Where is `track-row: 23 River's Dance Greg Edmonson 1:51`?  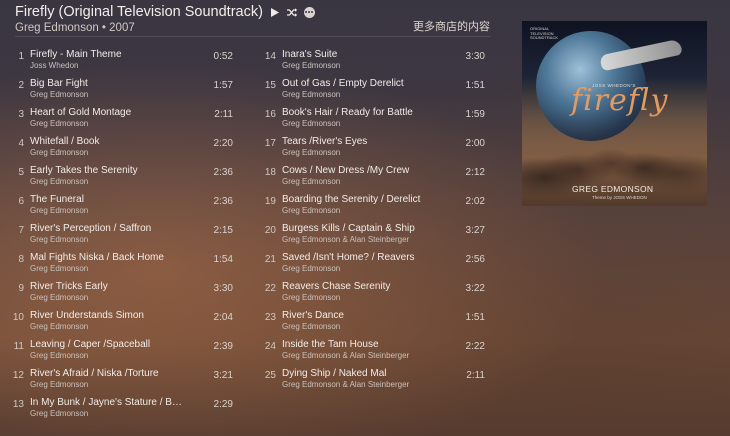
track-row: 23 River's Dance Greg Edmonson 1:51 is located at coordinates (372, 320).